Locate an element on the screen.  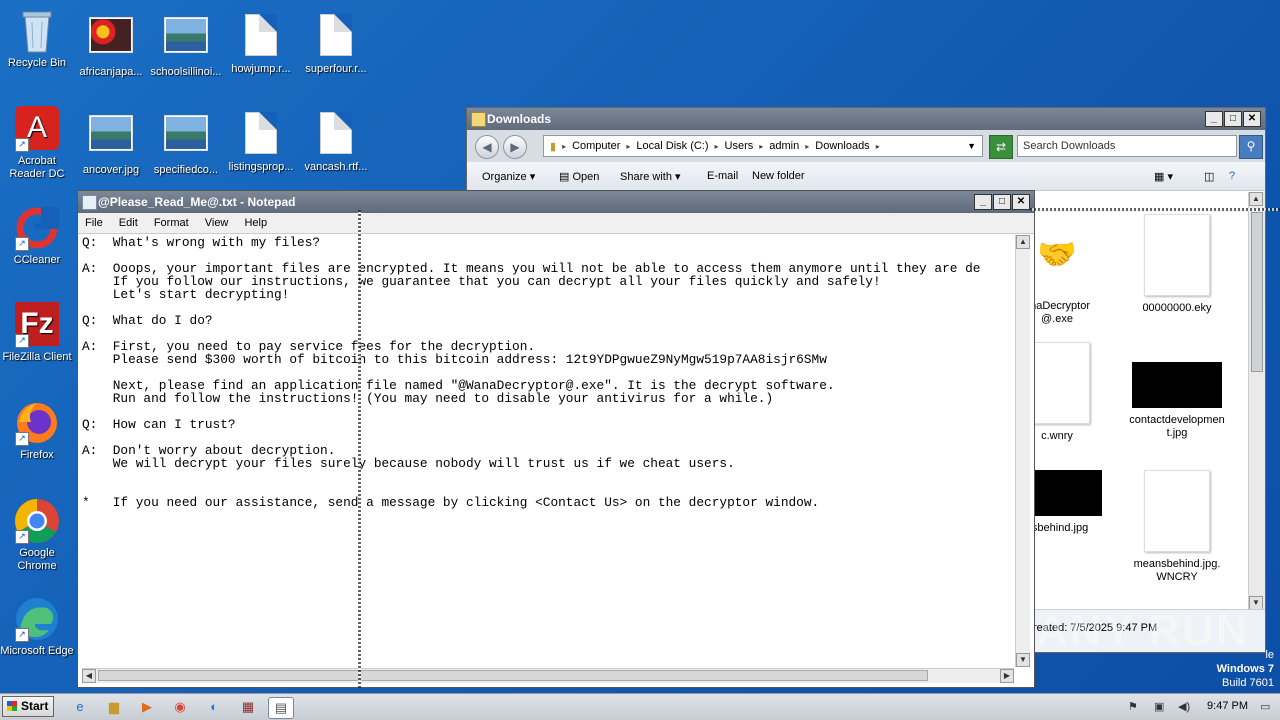
email-button: E-mail is located at coordinates (722, 176).